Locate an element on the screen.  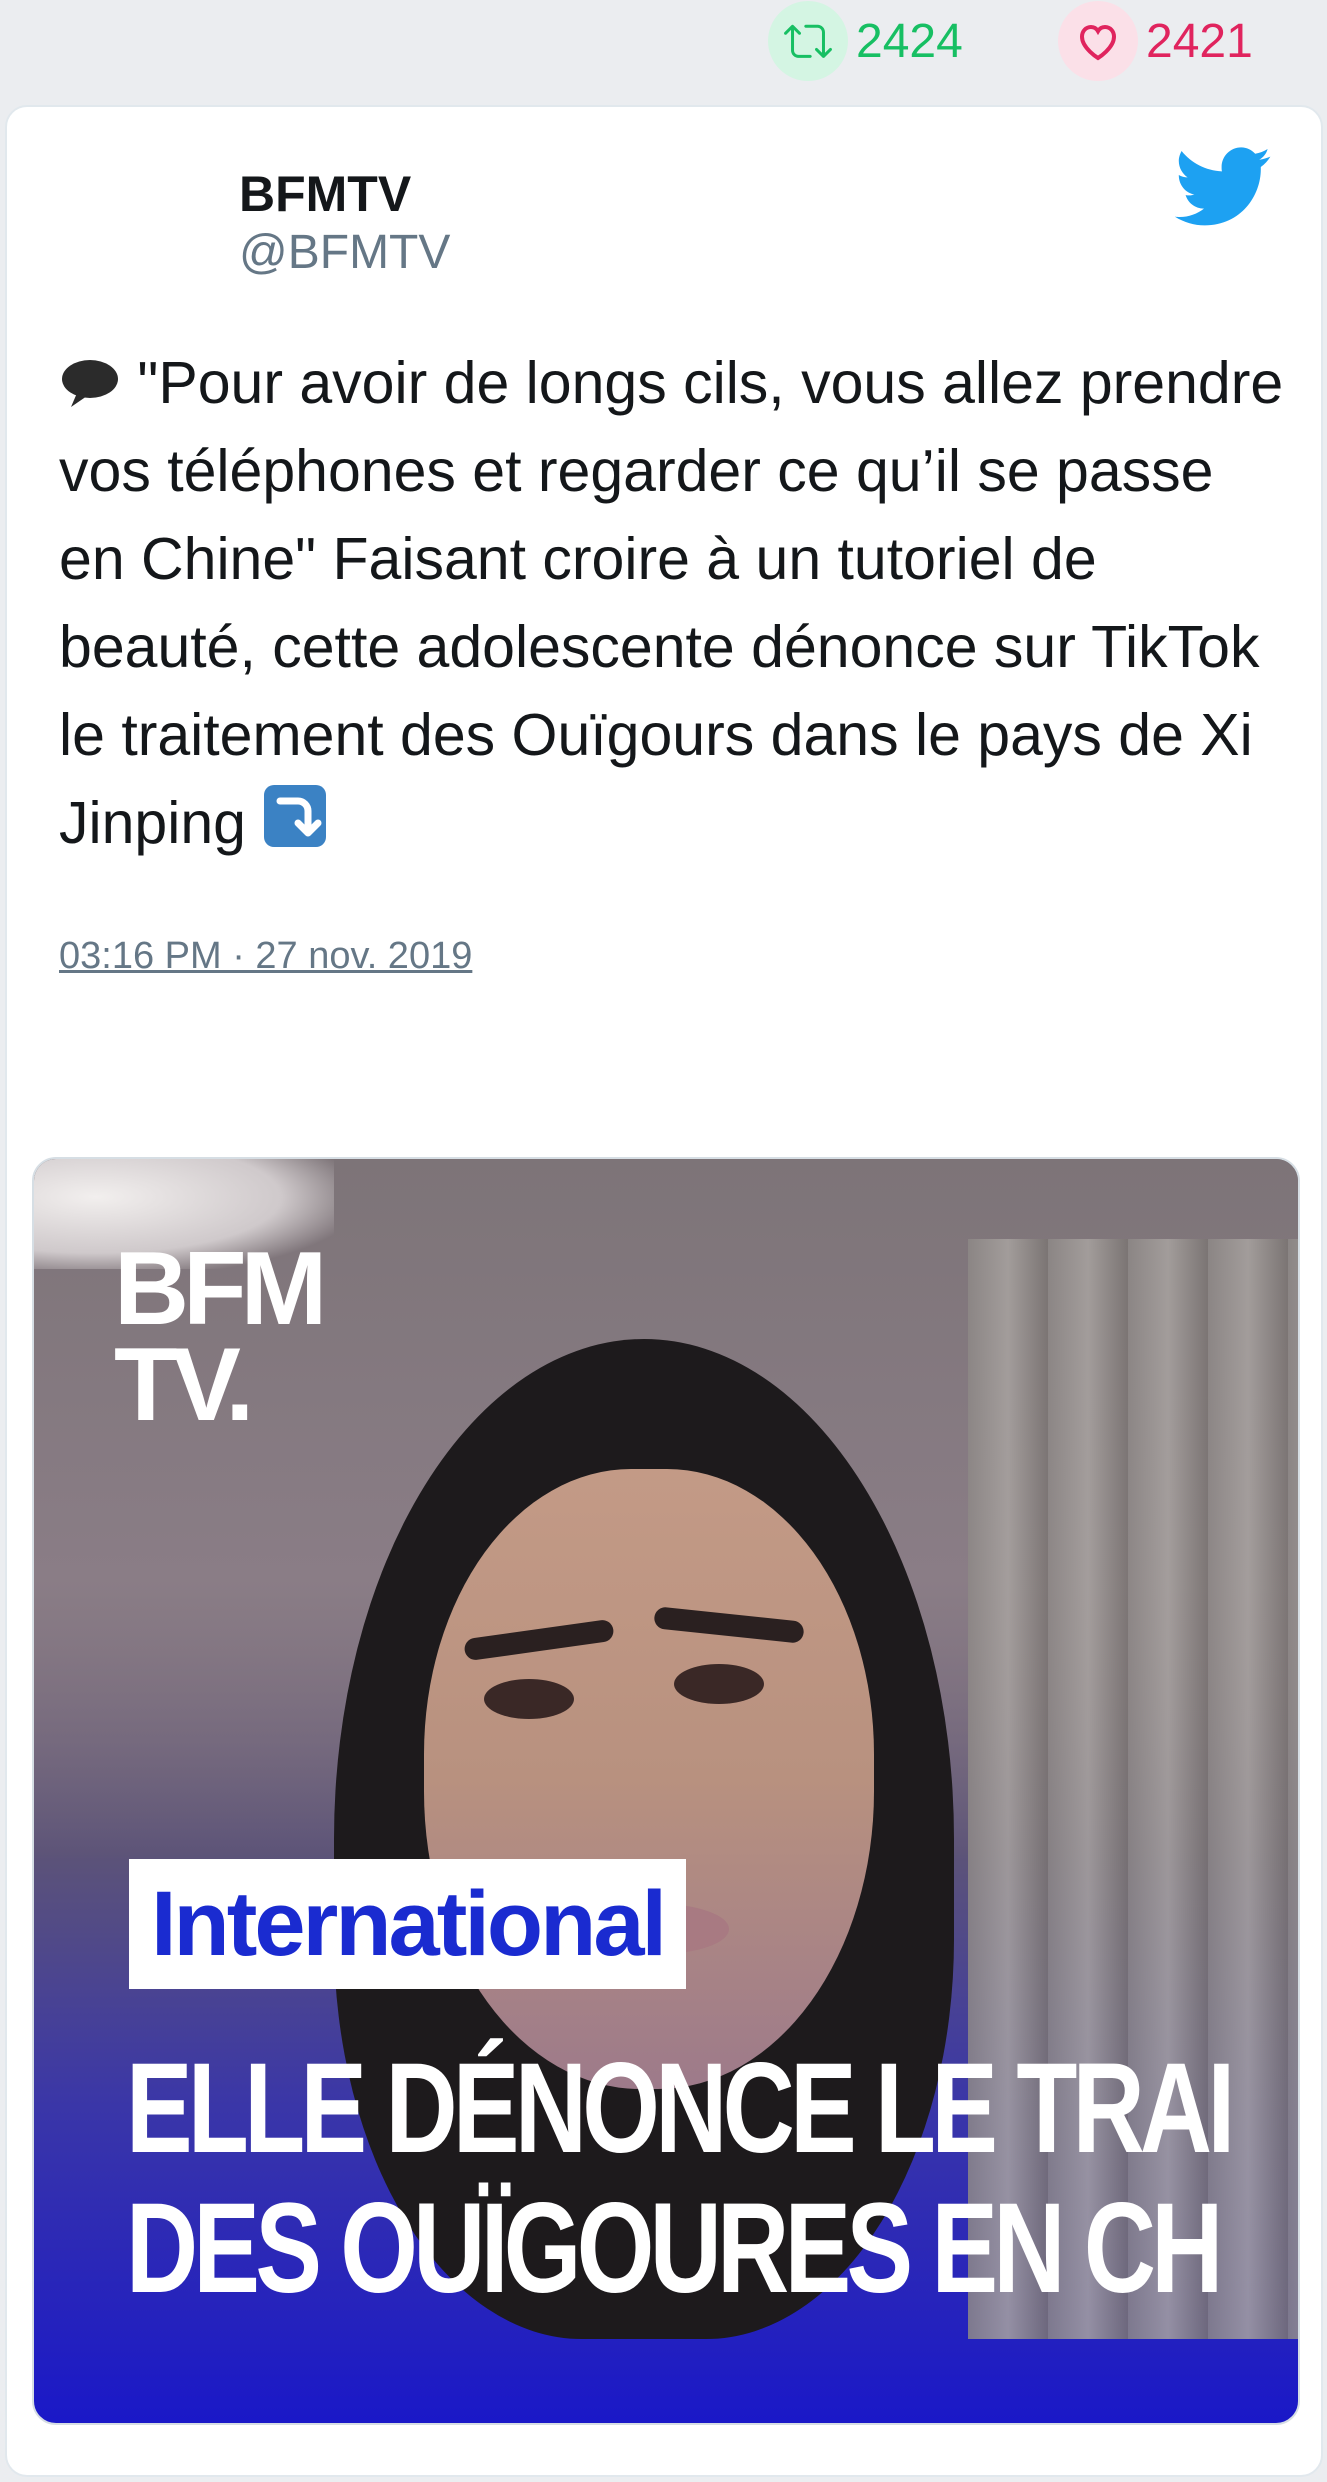
engagement-stats: 2424 2421 is located at coordinates (663, 41).